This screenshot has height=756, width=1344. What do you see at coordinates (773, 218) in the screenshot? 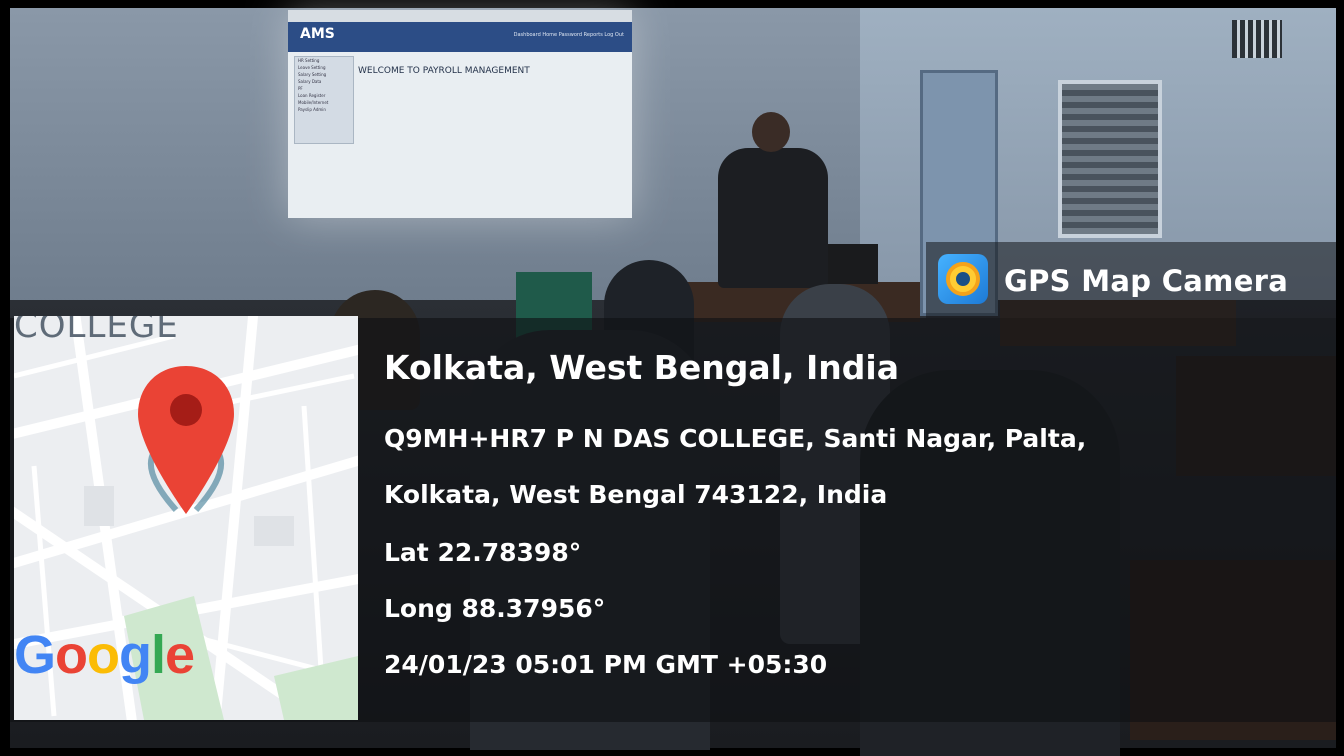
I see `presenter-body` at bounding box center [773, 218].